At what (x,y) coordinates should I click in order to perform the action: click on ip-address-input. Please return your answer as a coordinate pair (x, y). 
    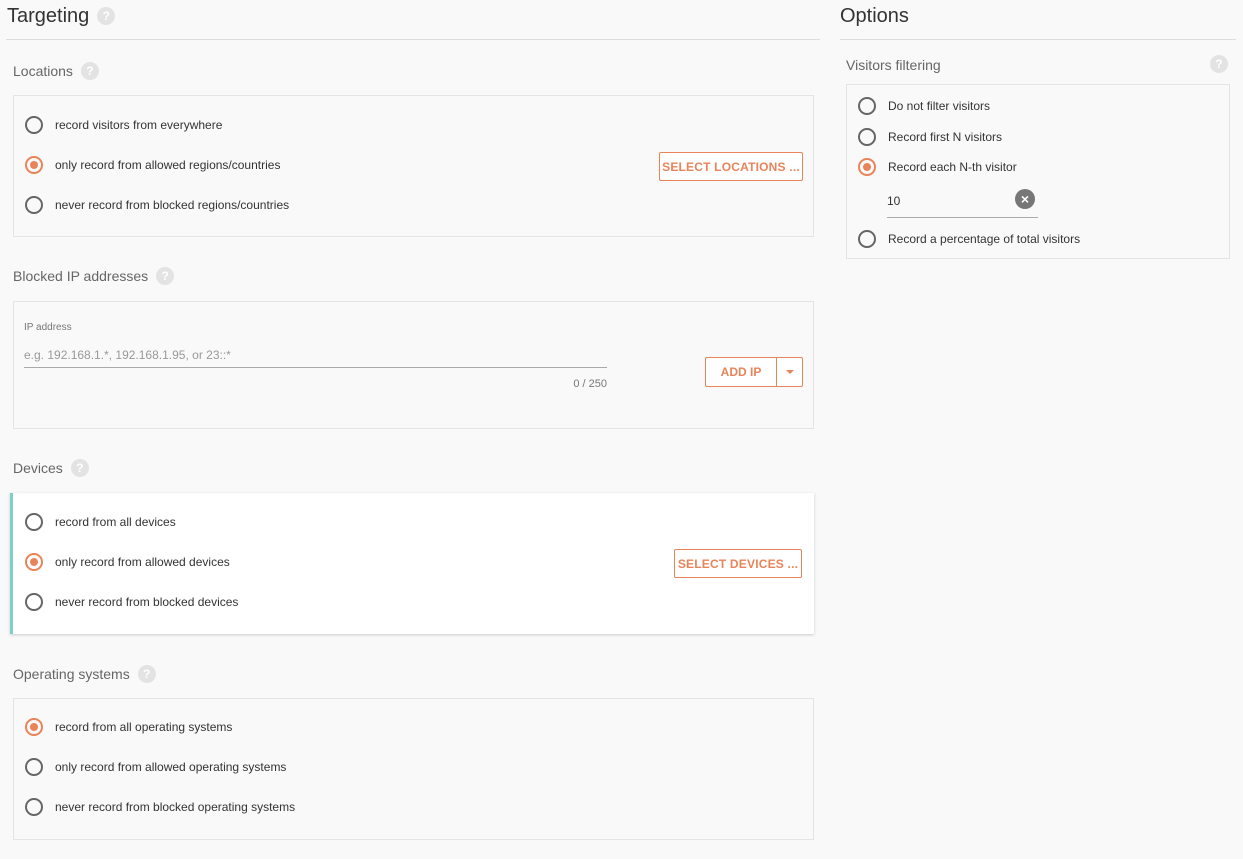
    Looking at the image, I should click on (315, 355).